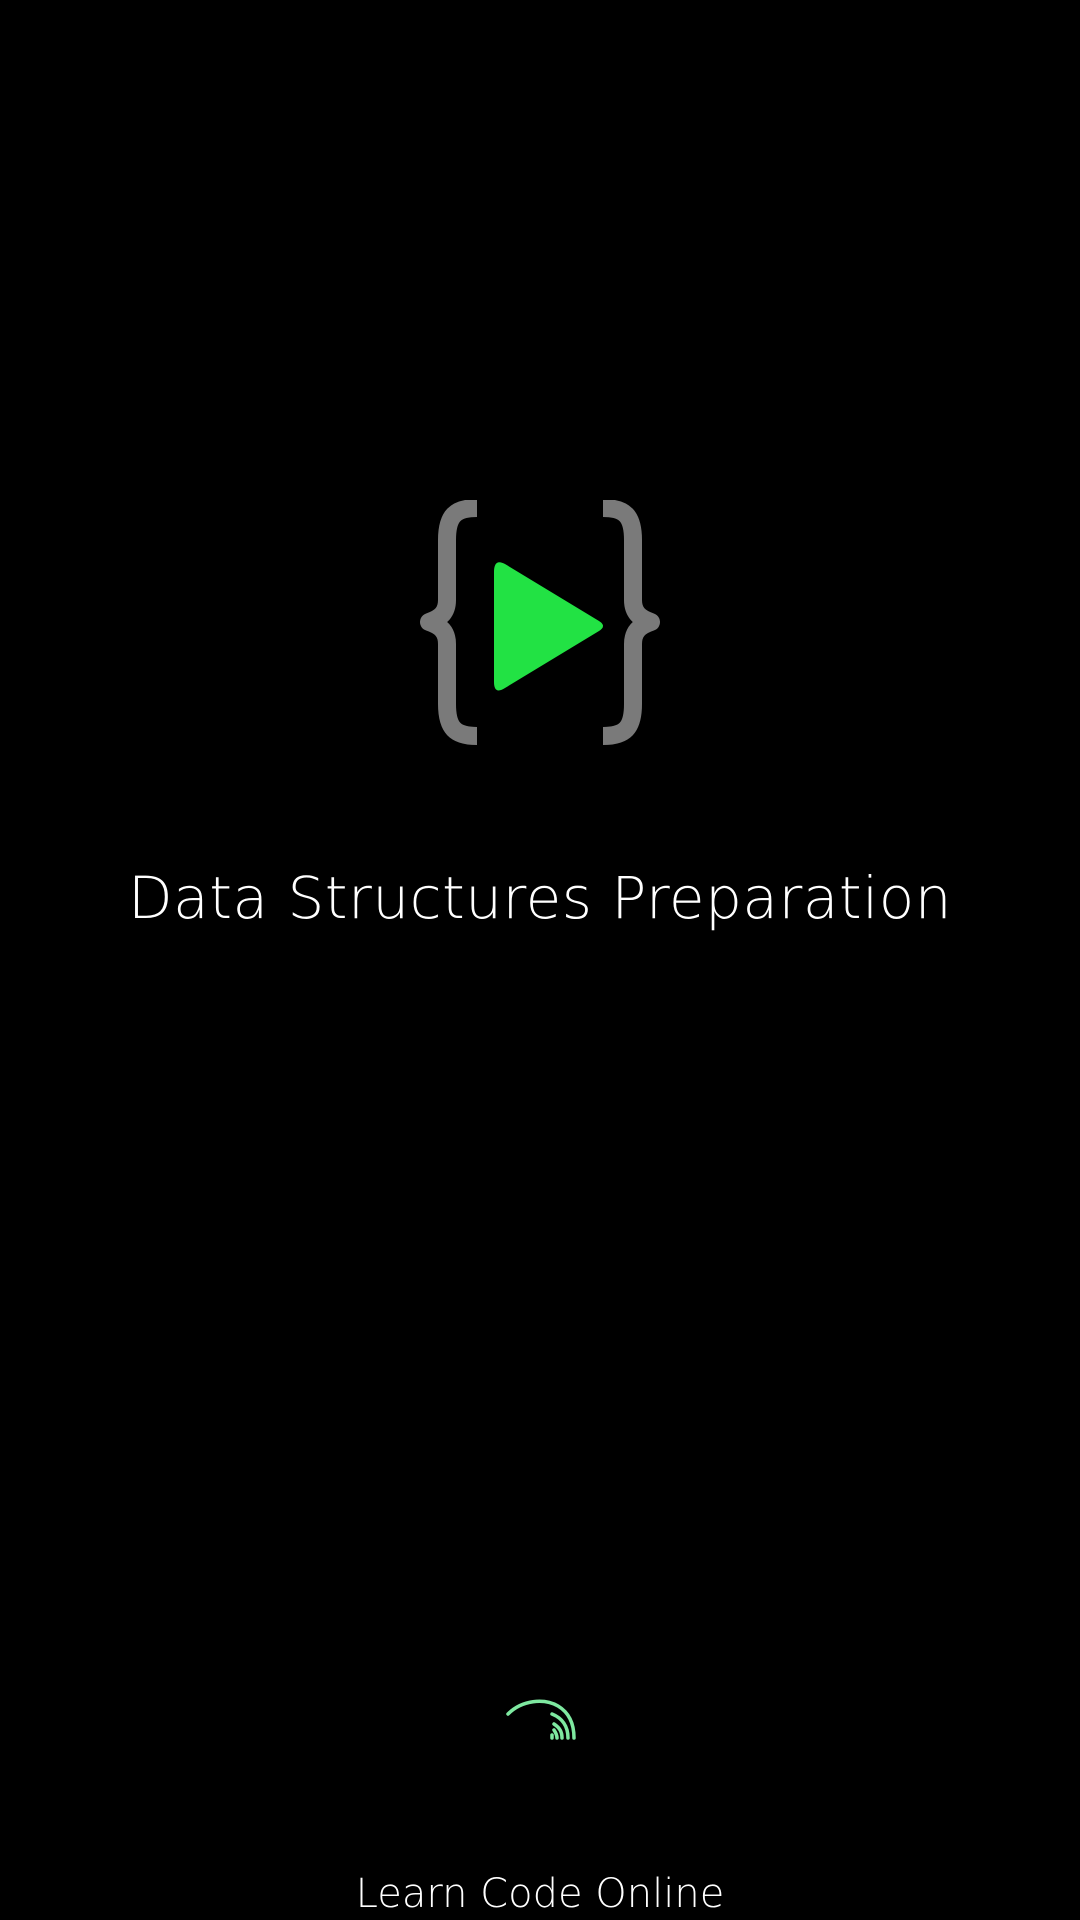 The image size is (1080, 1920). Describe the element at coordinates (541, 1719) in the screenshot. I see `loading-spinner-icon` at that location.